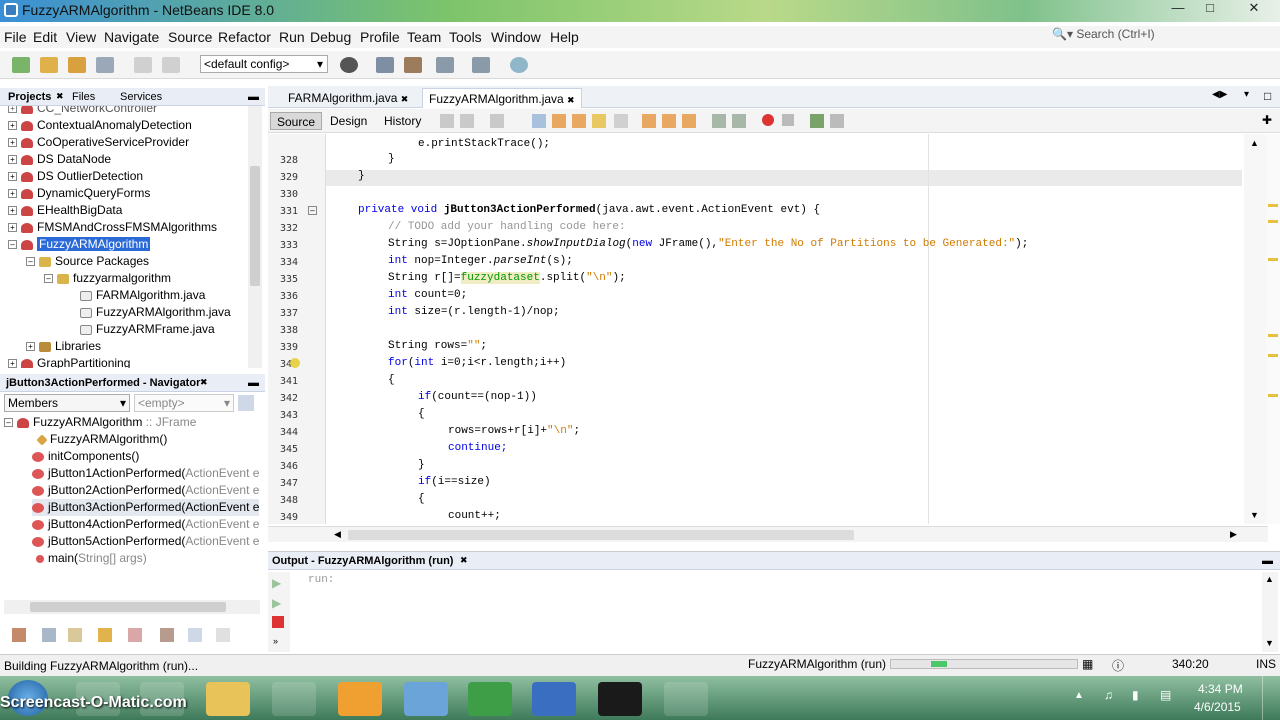 This screenshot has width=1280, height=720. I want to click on menu-window: Window, so click(516, 37).